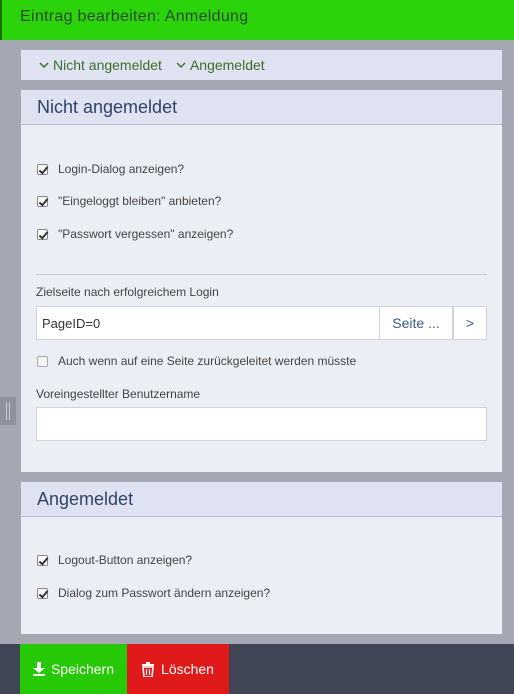  Describe the element at coordinates (208, 323) in the screenshot. I see `target-page-input: PageID=0` at that location.